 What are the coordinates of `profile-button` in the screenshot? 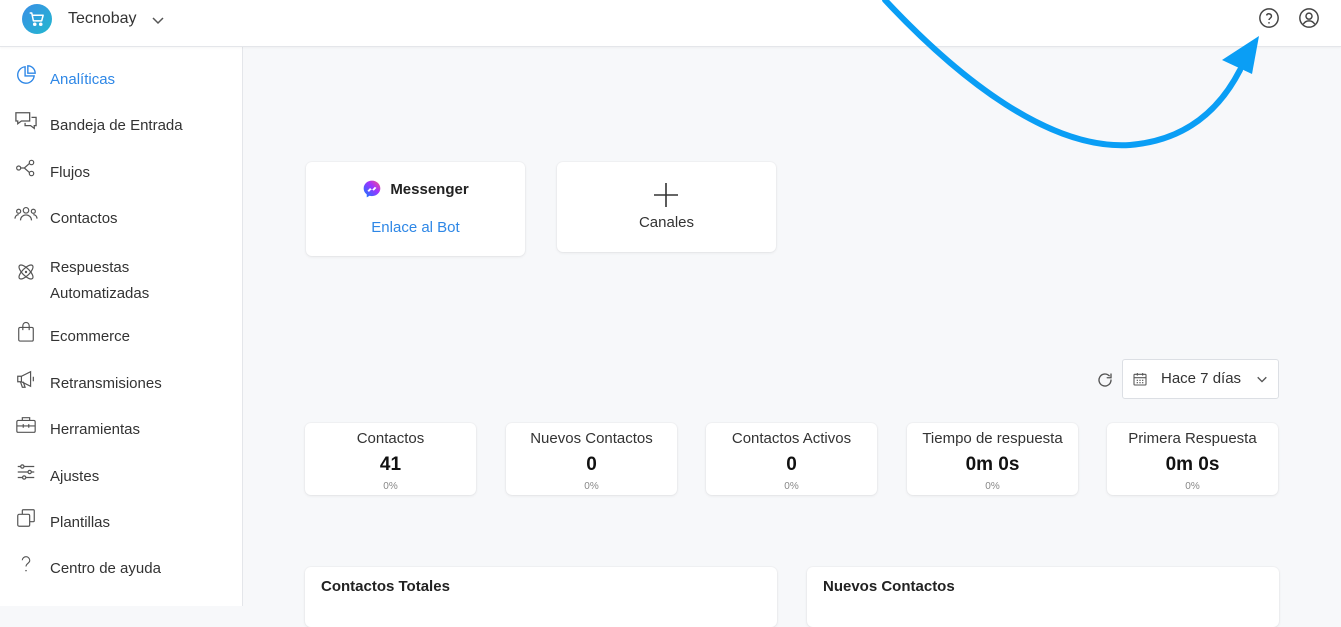 It's located at (1309, 18).